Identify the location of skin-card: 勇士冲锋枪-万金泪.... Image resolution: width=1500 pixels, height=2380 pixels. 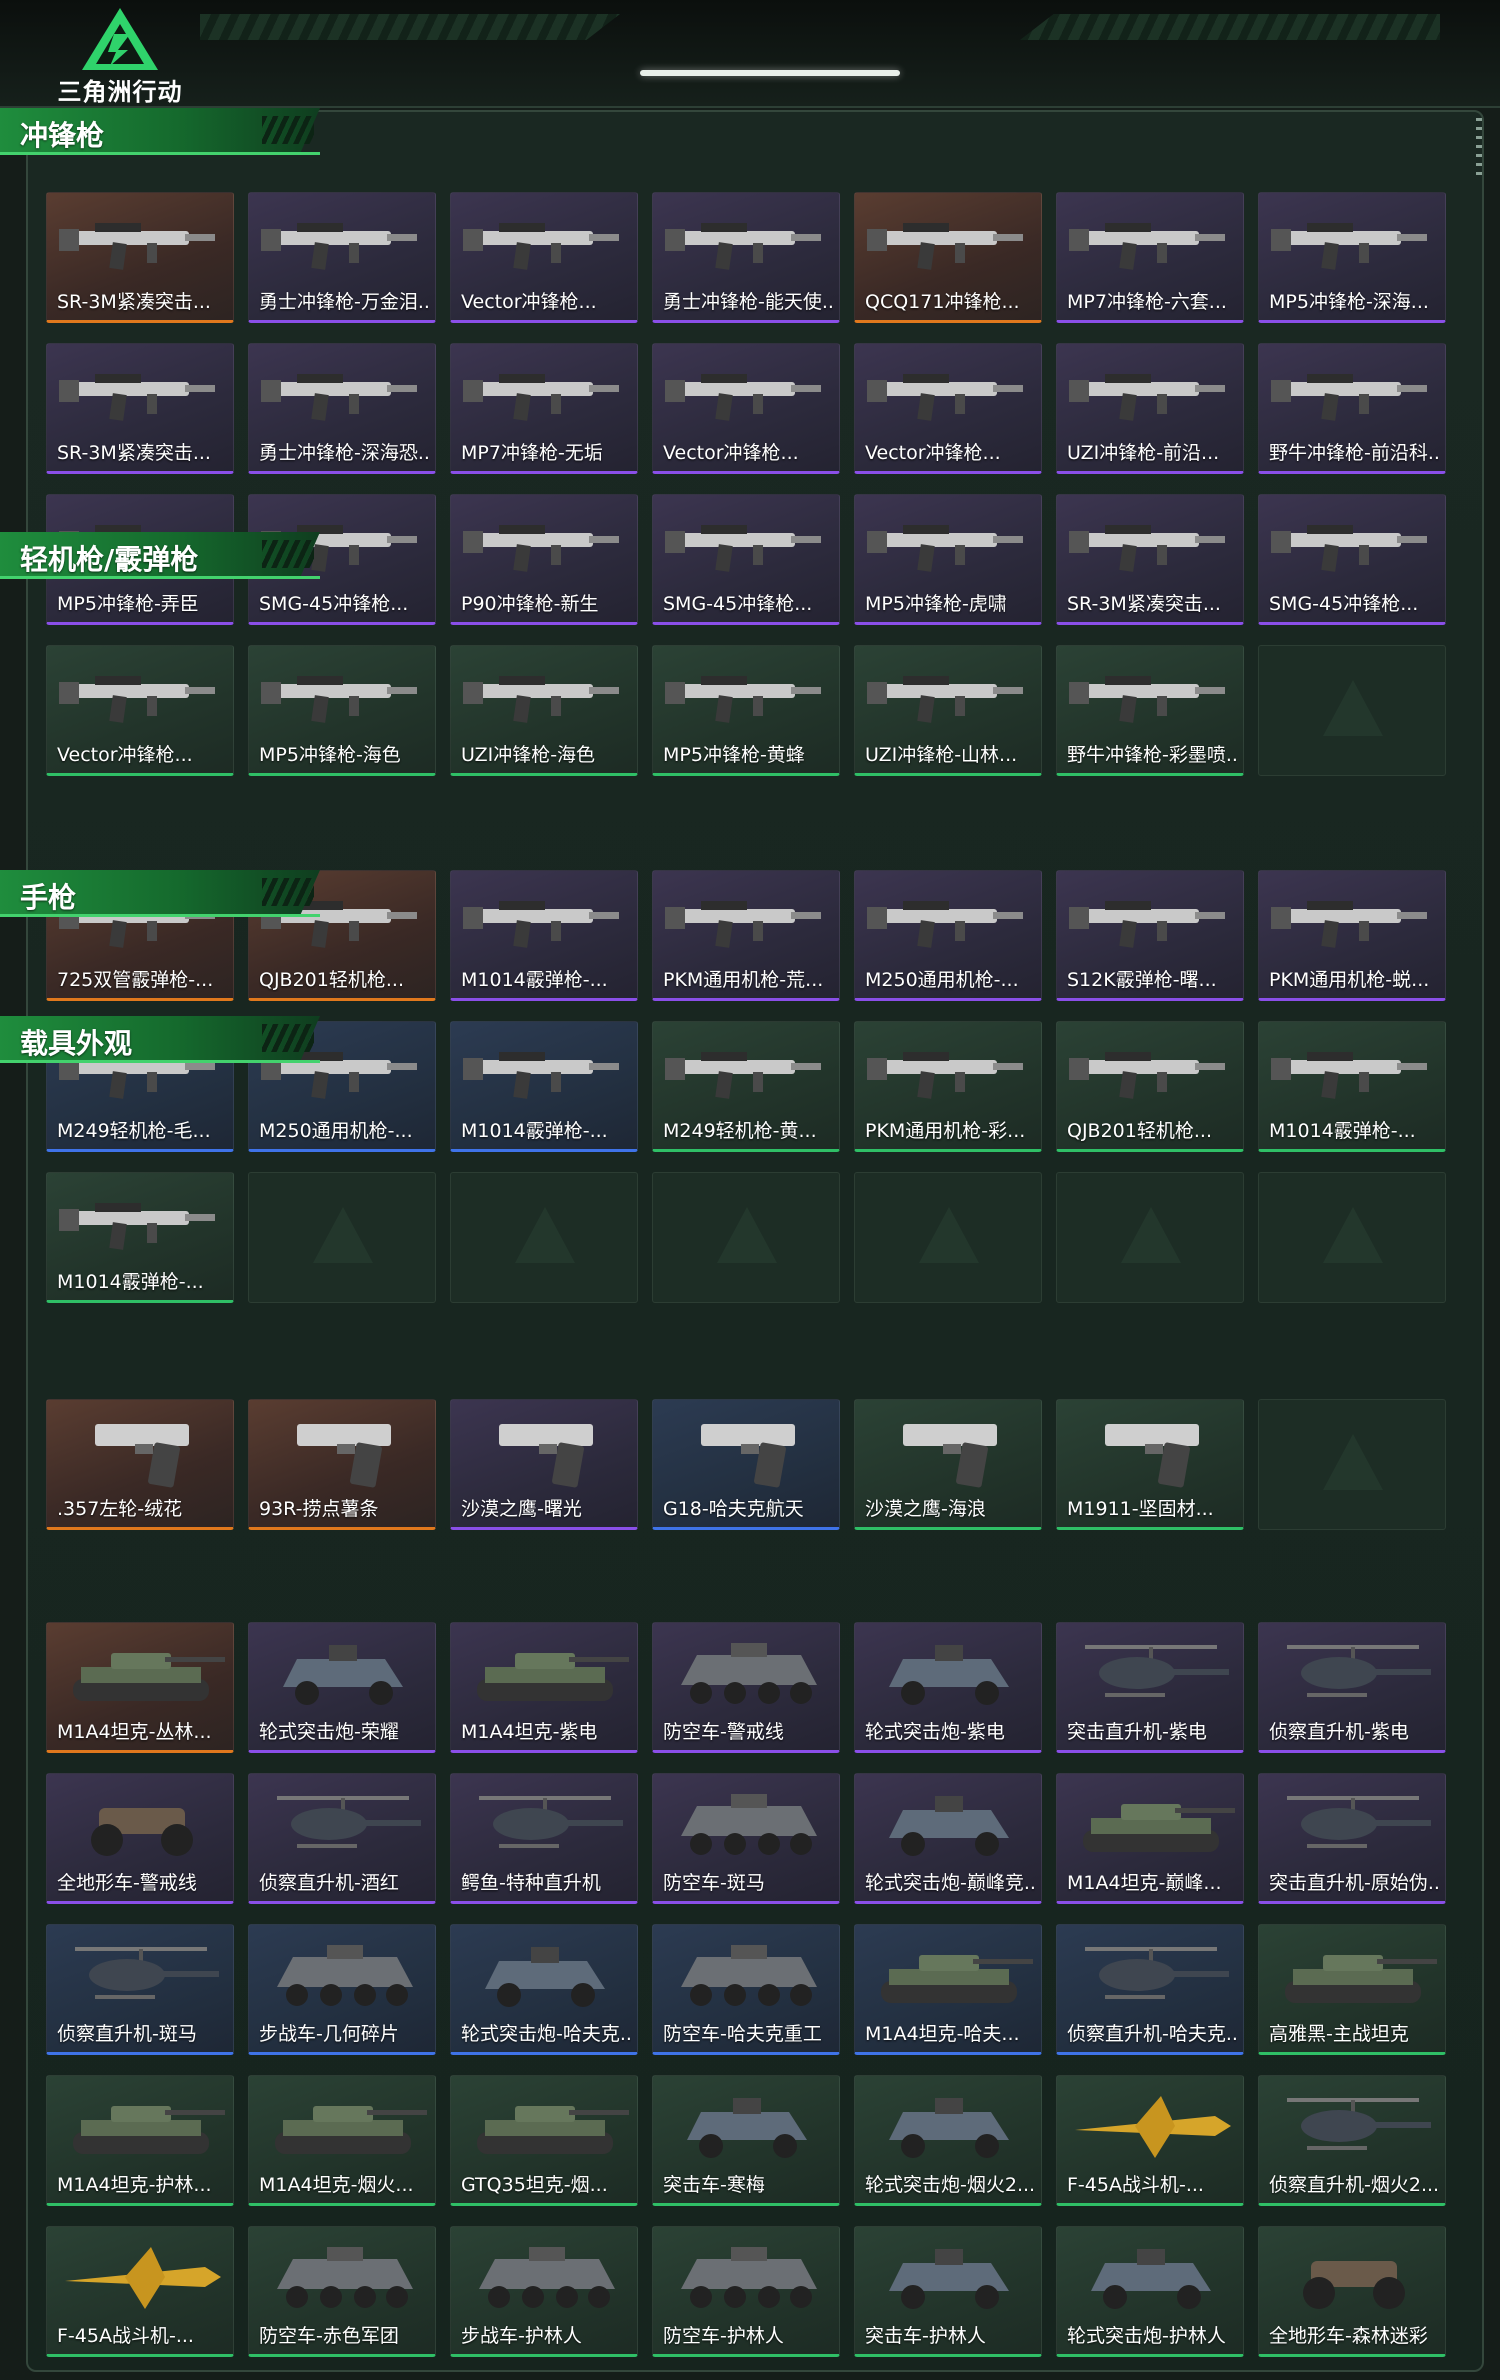
(342, 257).